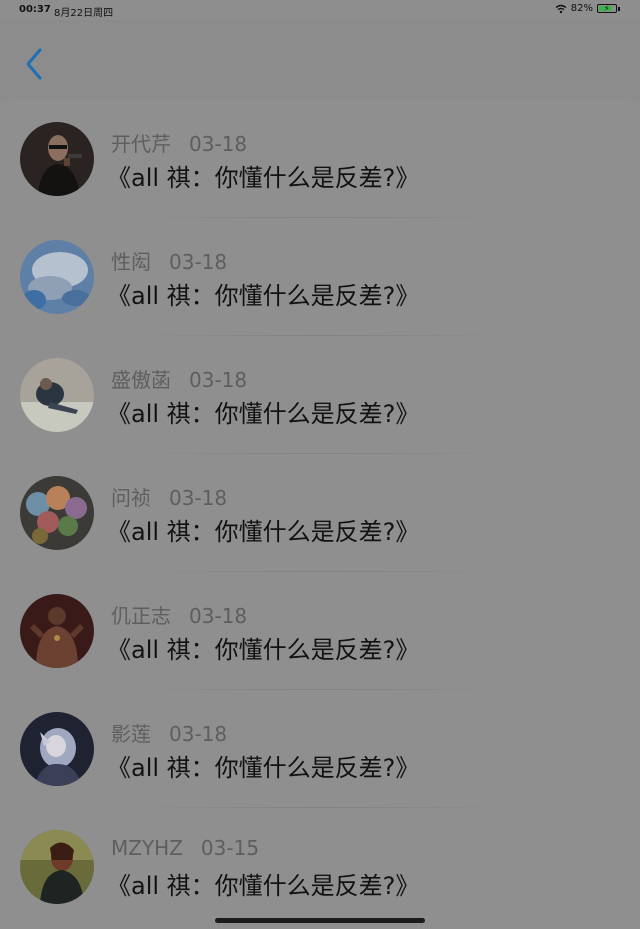 The height and width of the screenshot is (929, 640). I want to click on list-item: 问祯 03-18 《all 祺：你懂什么是反差?》, so click(320, 513).